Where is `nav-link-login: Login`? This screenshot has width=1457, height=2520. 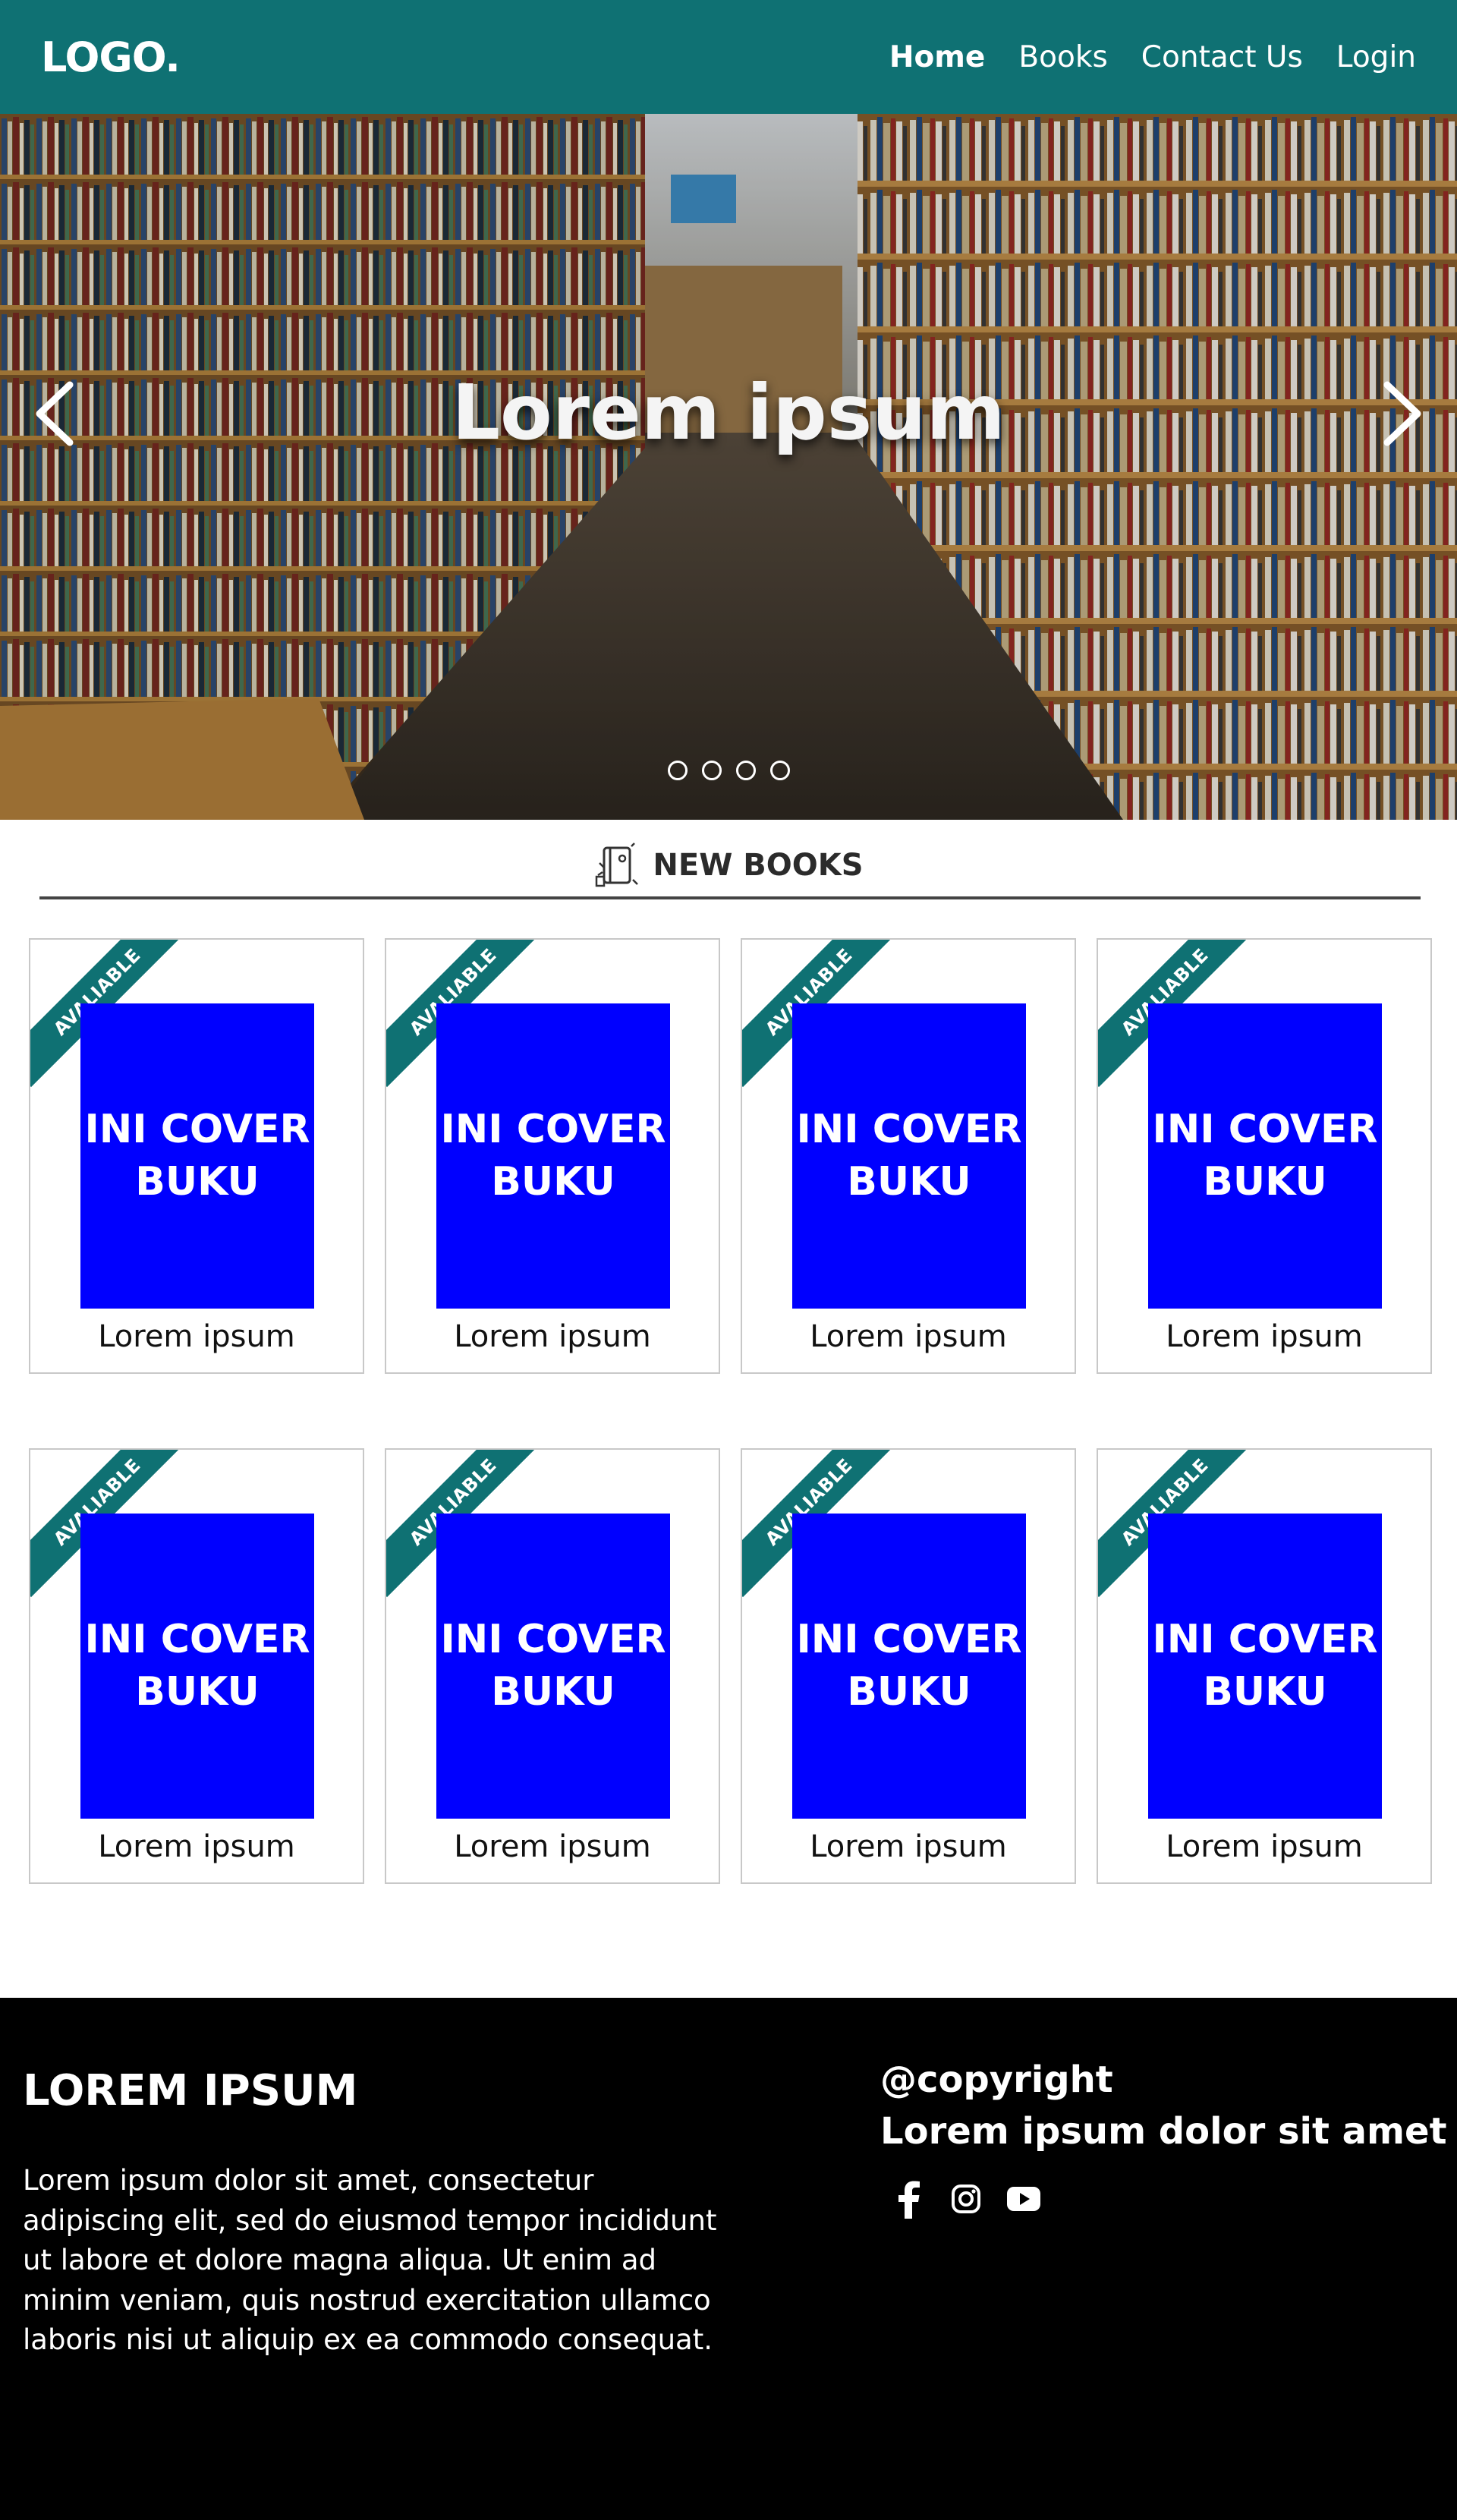
nav-link-login: Login is located at coordinates (1376, 57).